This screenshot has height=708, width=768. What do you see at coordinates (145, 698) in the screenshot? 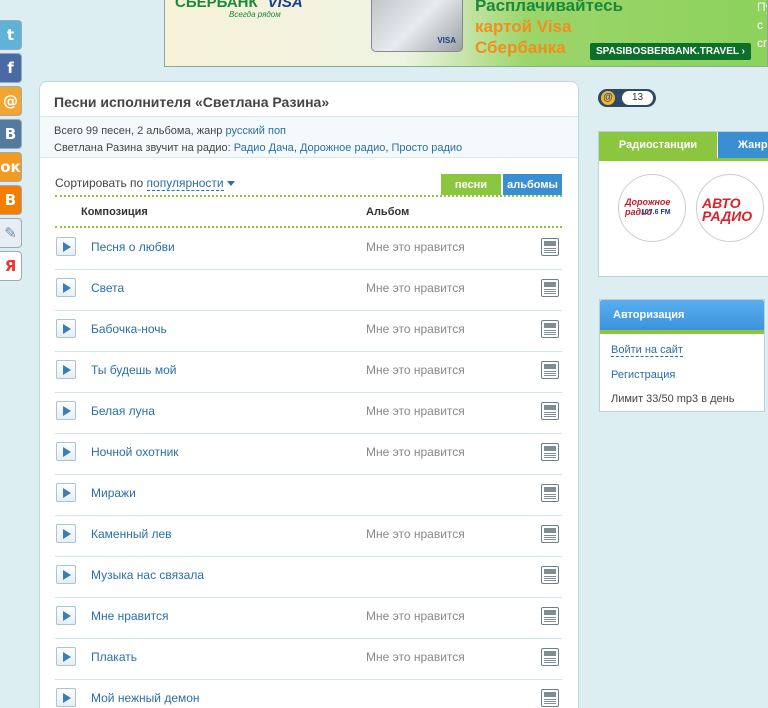
I see `song-title-link: Мой нежный демон` at bounding box center [145, 698].